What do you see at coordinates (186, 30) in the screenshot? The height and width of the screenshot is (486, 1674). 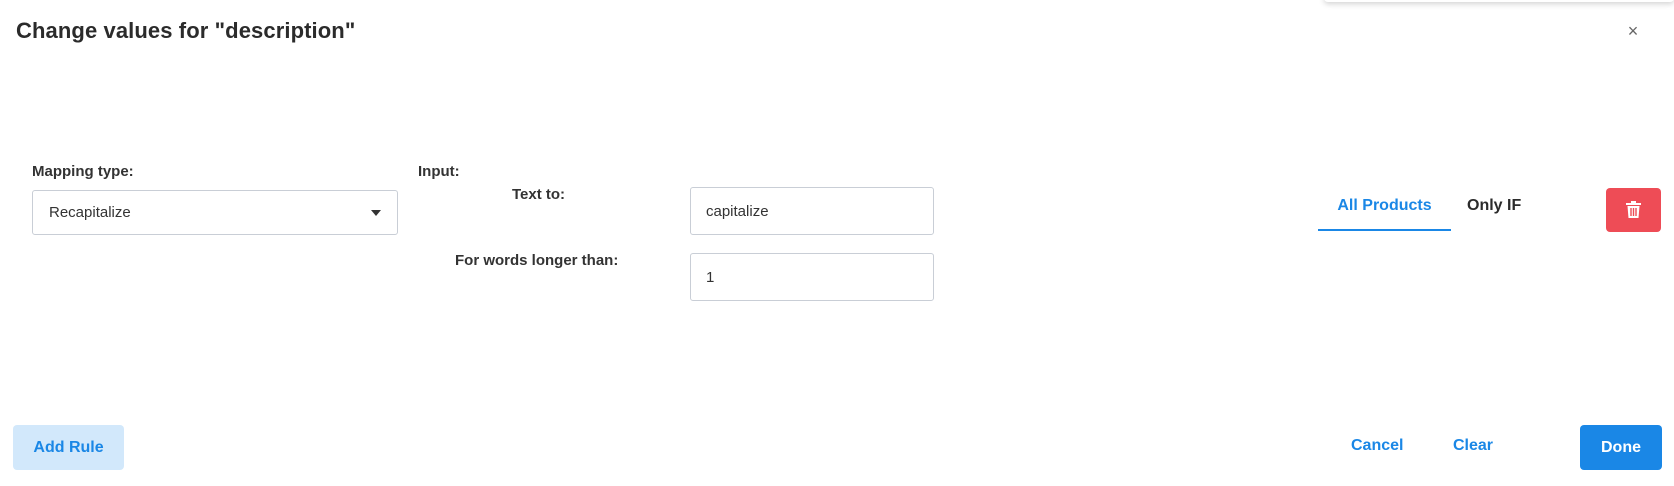 I see `dialog-title: Change values for "description"` at bounding box center [186, 30].